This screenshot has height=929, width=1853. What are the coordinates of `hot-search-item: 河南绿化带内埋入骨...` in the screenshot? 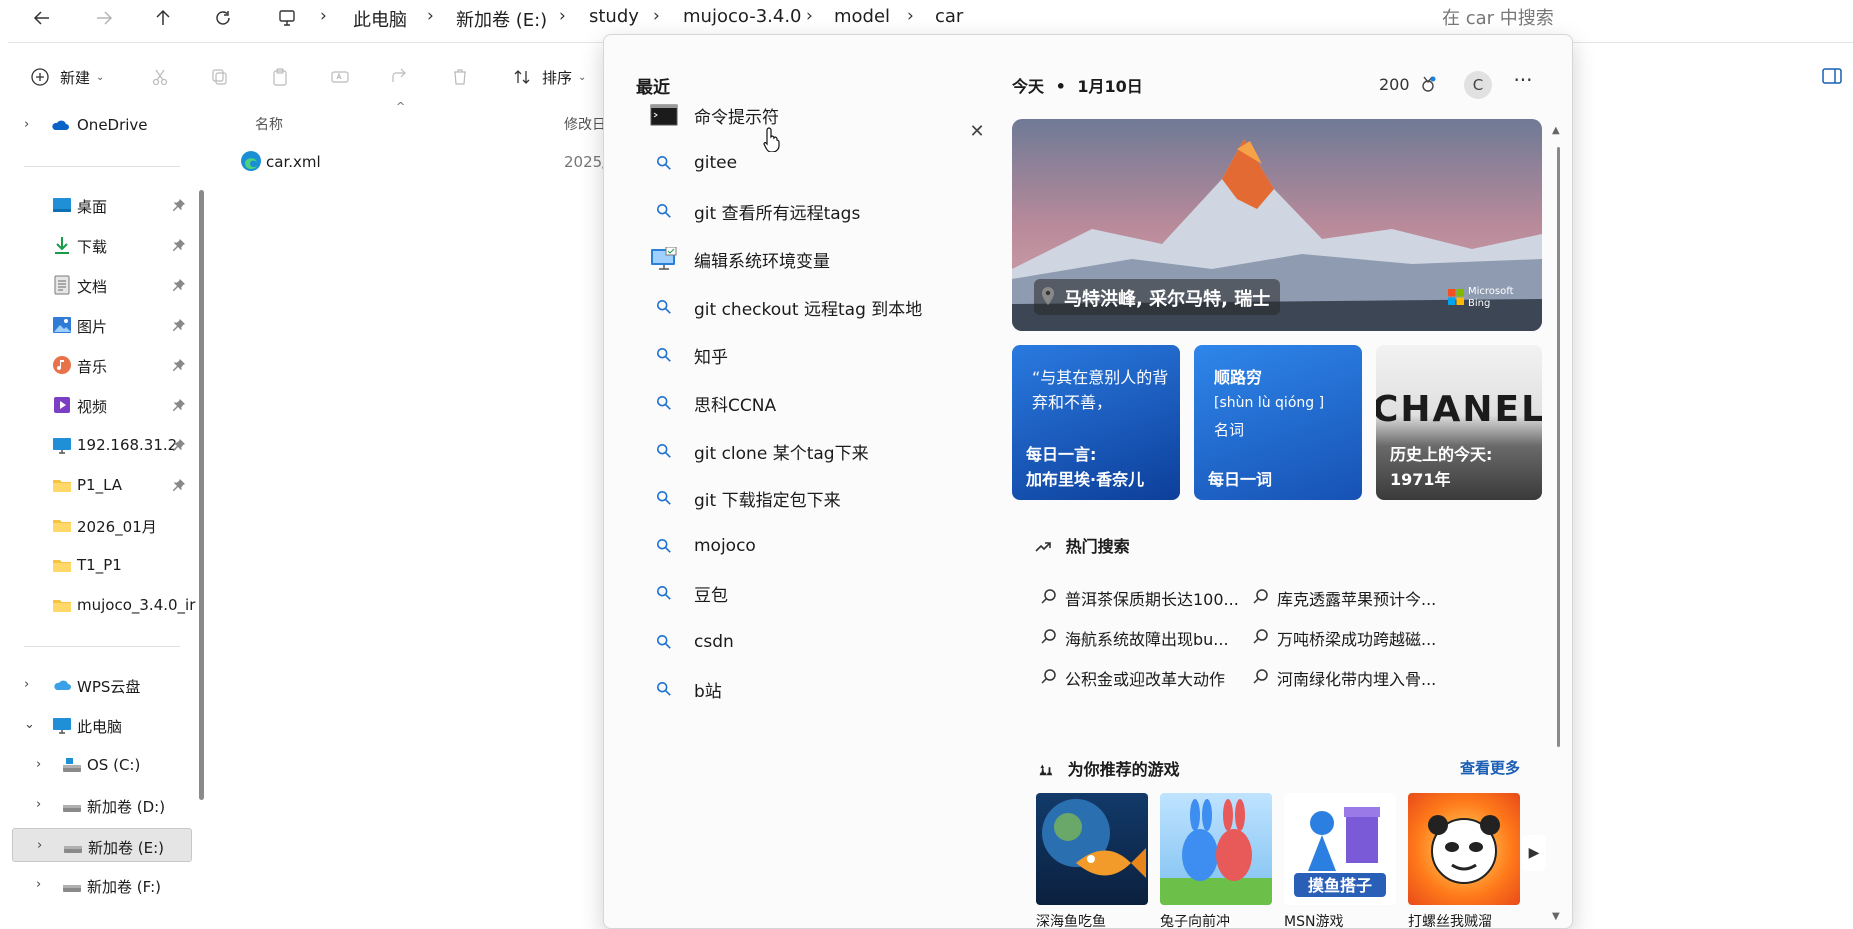 It's located at (1345, 678).